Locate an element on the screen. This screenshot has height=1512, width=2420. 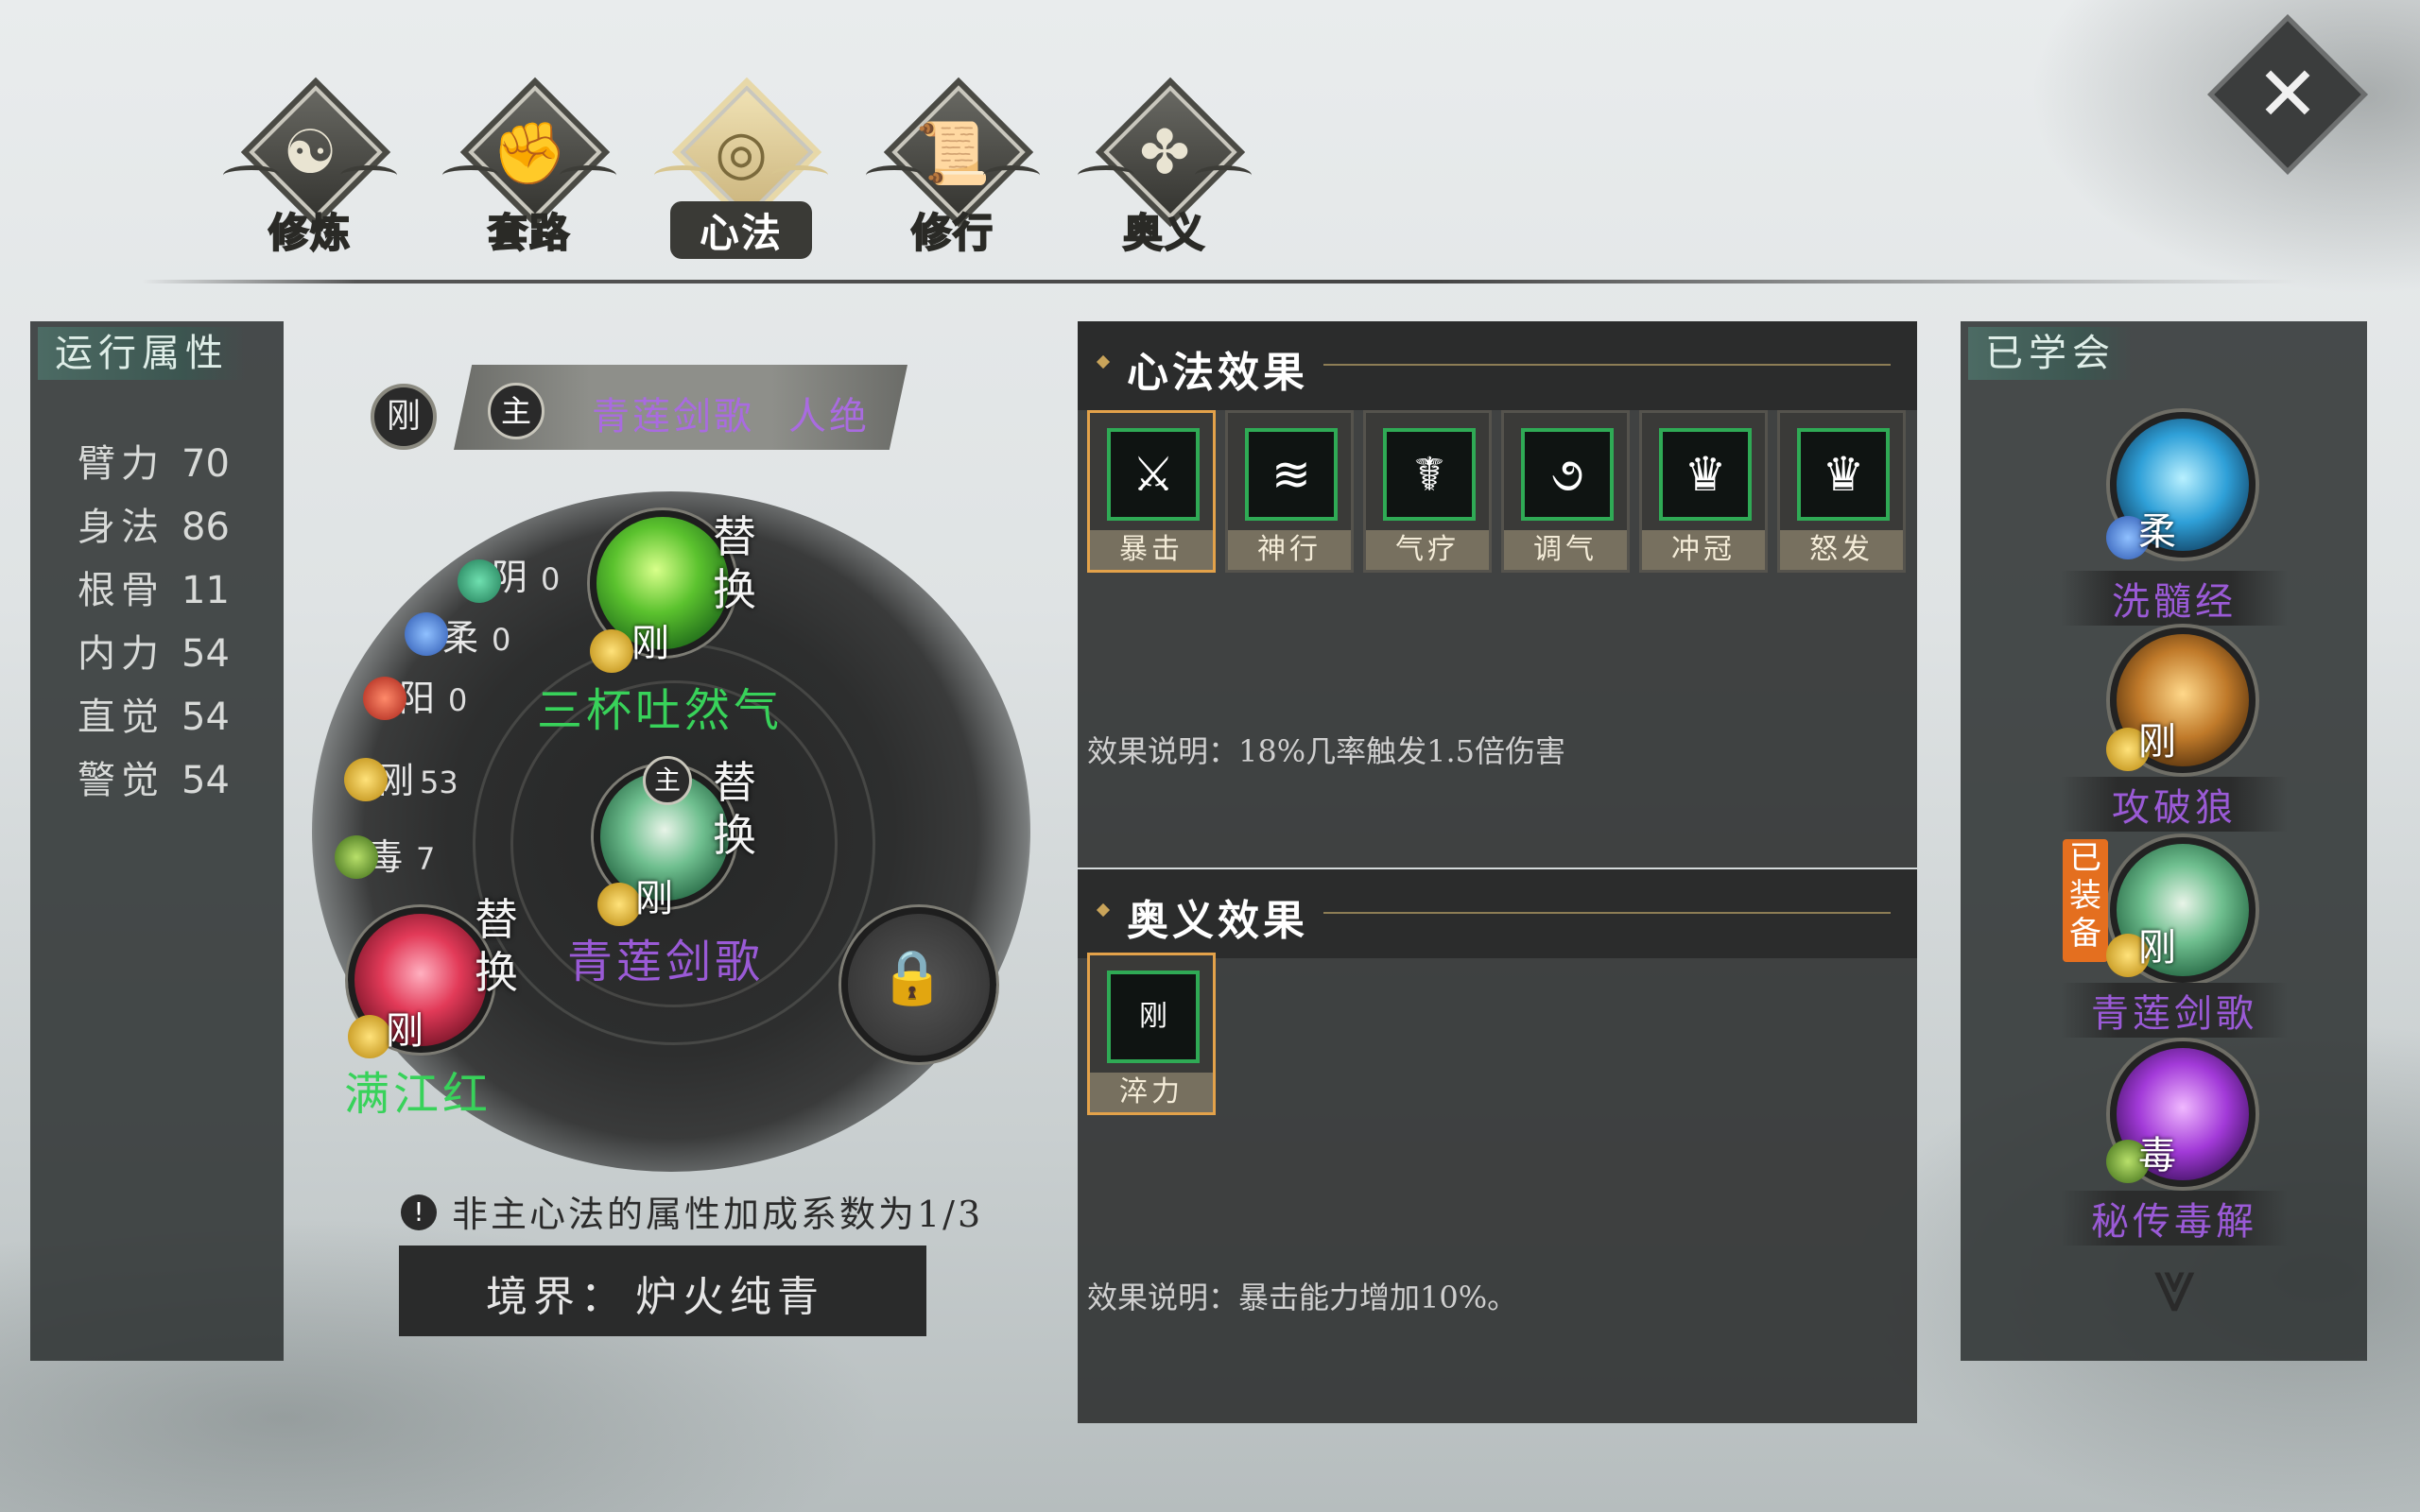
effect-card: ⚔ 暴击 is located at coordinates (1151, 491).